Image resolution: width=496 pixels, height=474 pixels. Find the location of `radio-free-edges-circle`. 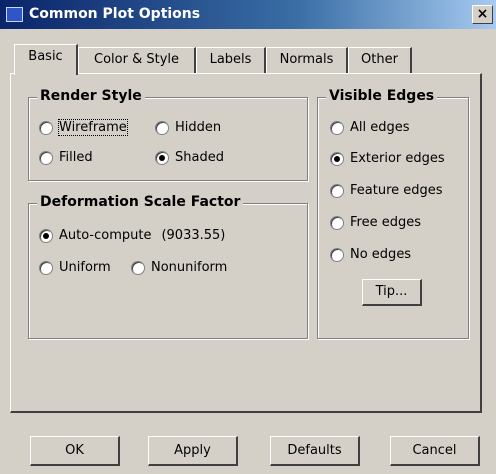

radio-free-edges-circle is located at coordinates (337, 222).